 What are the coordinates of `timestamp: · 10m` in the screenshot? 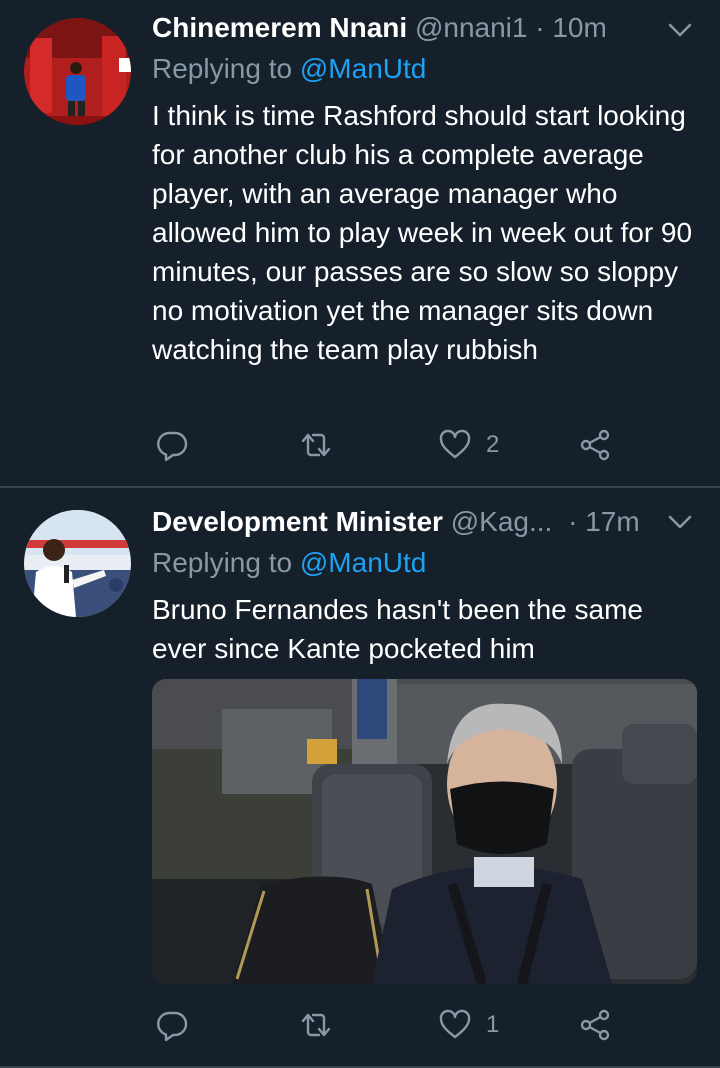 It's located at (571, 27).